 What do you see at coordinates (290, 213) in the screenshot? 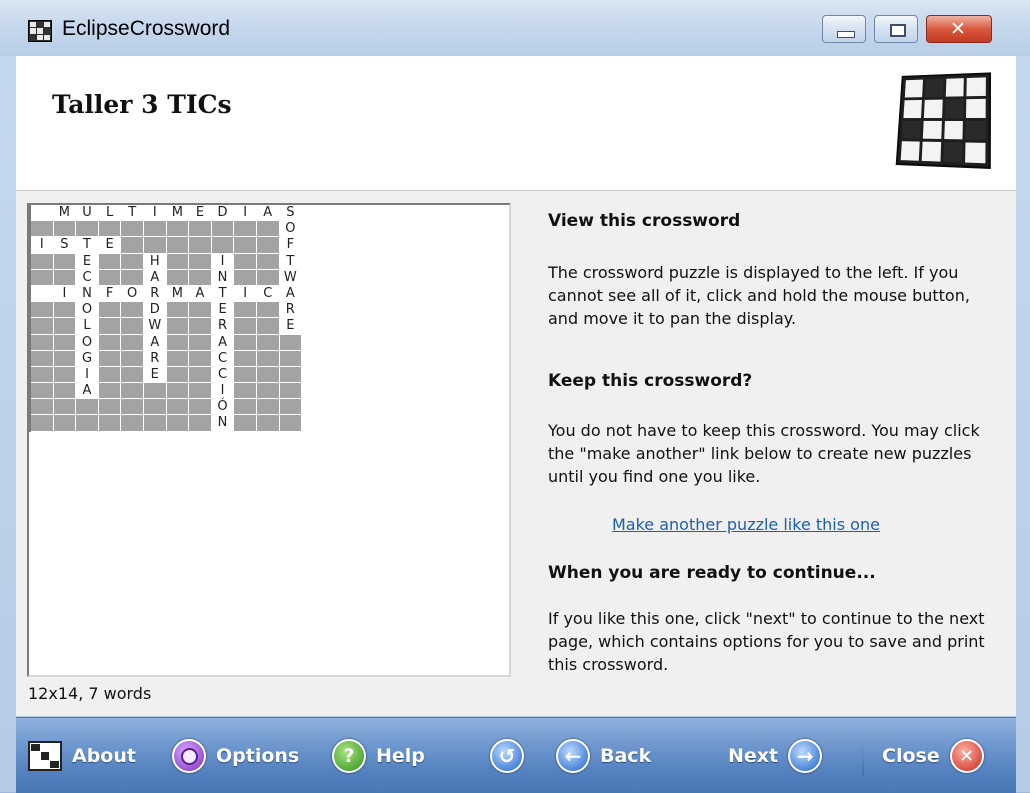
I see `grid-cell: S` at bounding box center [290, 213].